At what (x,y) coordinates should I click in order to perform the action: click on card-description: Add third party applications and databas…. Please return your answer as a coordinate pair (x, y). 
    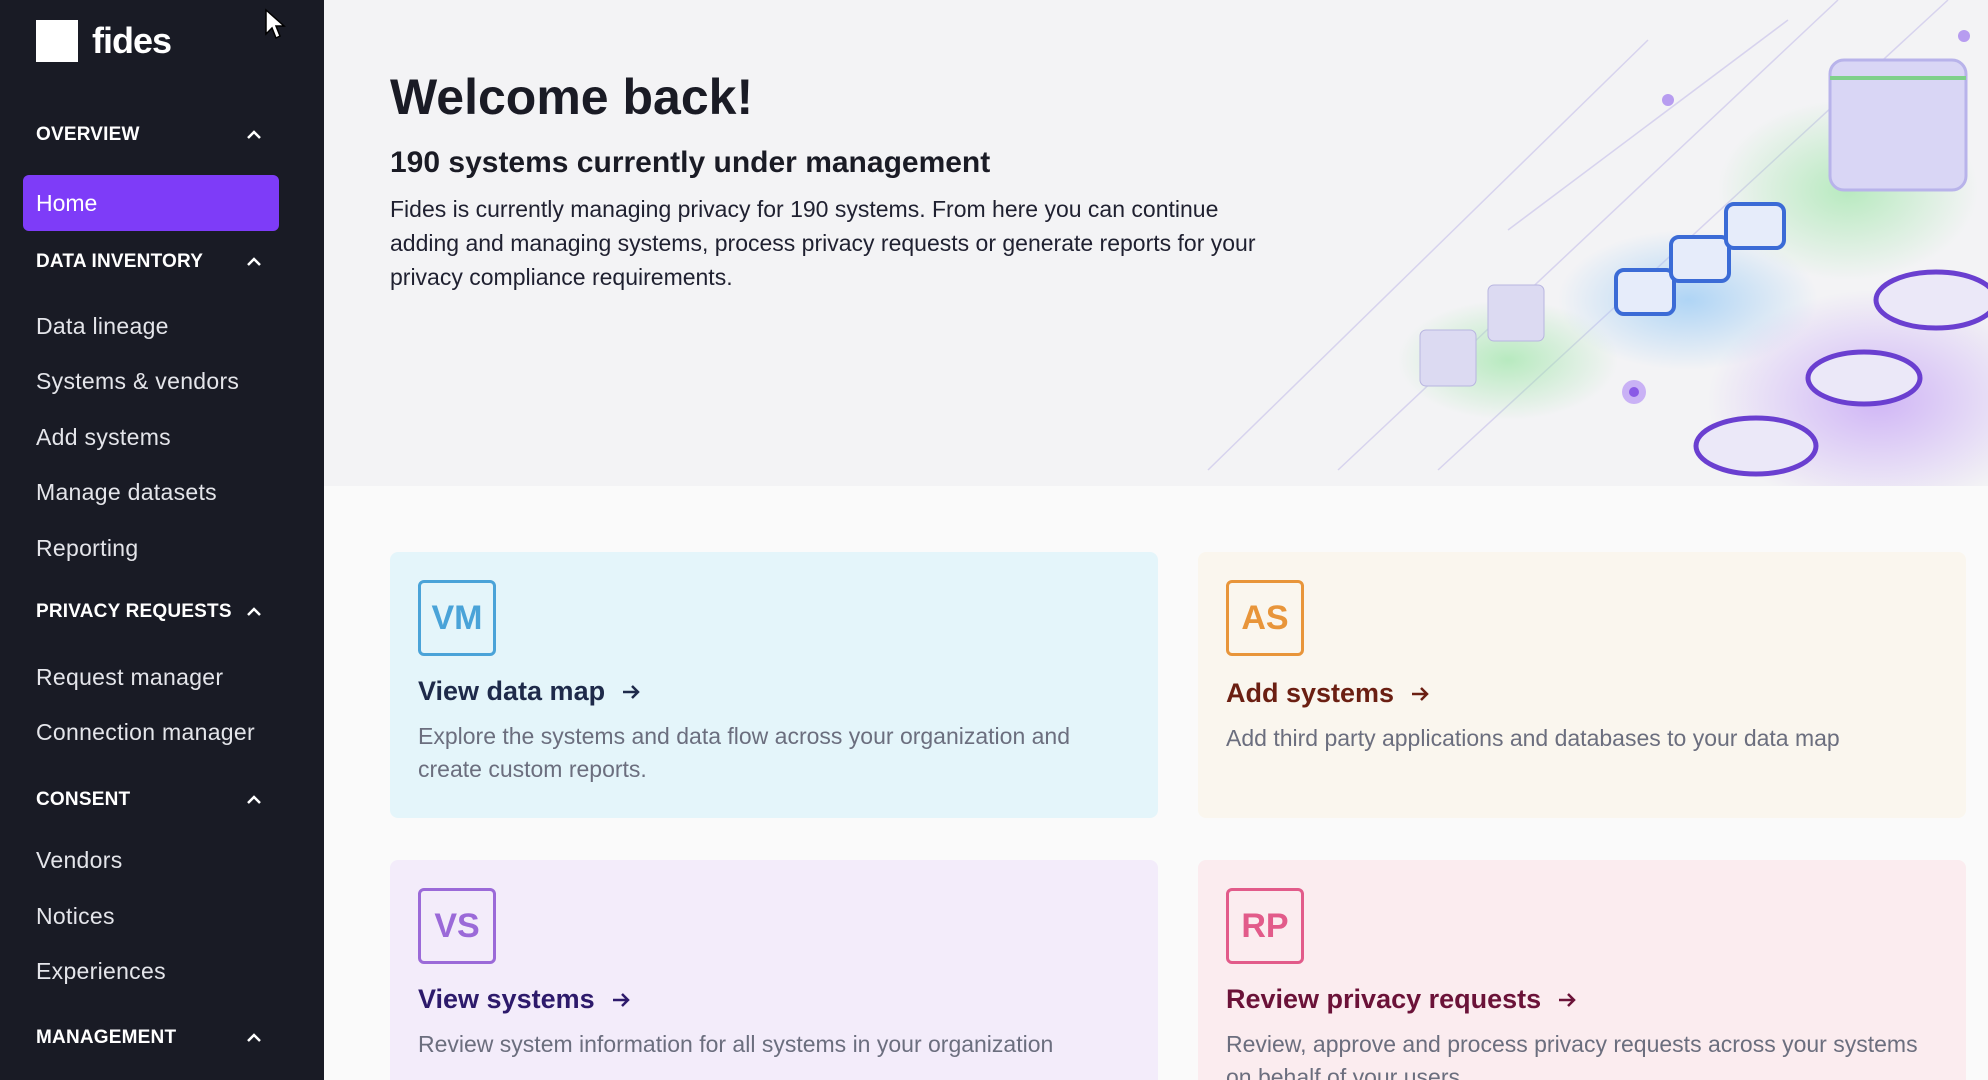
    Looking at the image, I should click on (1533, 738).